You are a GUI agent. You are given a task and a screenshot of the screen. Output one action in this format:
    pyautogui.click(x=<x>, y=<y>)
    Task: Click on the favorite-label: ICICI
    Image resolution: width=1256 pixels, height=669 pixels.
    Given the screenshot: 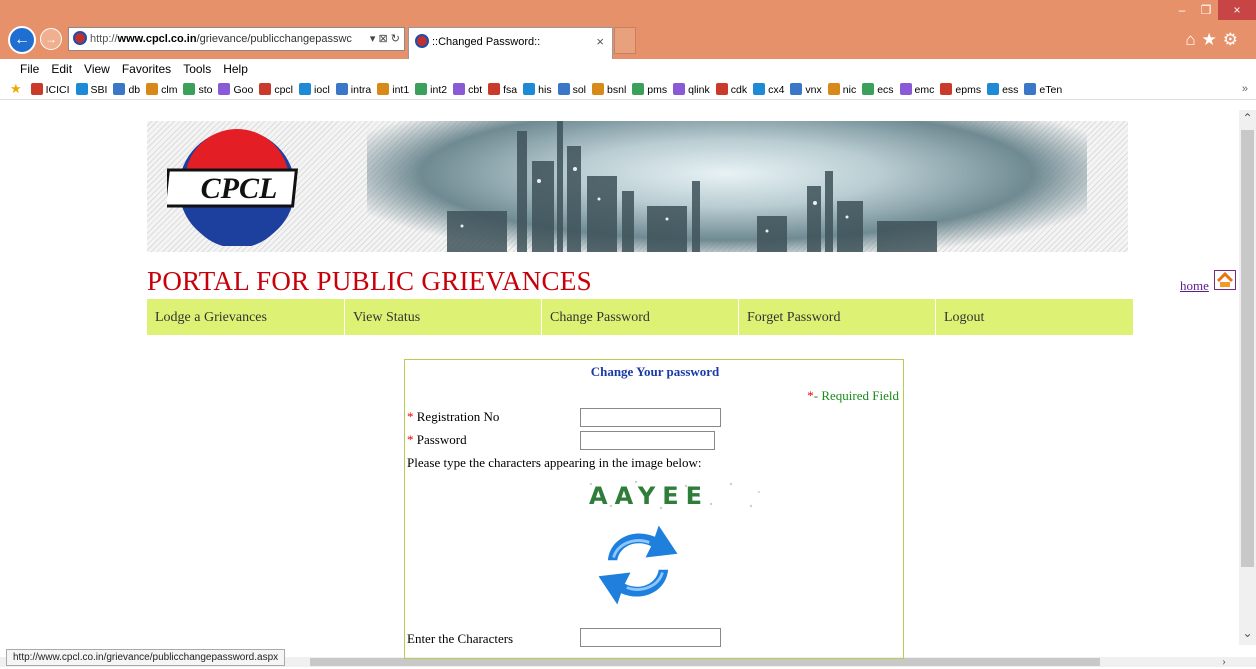 What is the action you would take?
    pyautogui.click(x=57, y=90)
    